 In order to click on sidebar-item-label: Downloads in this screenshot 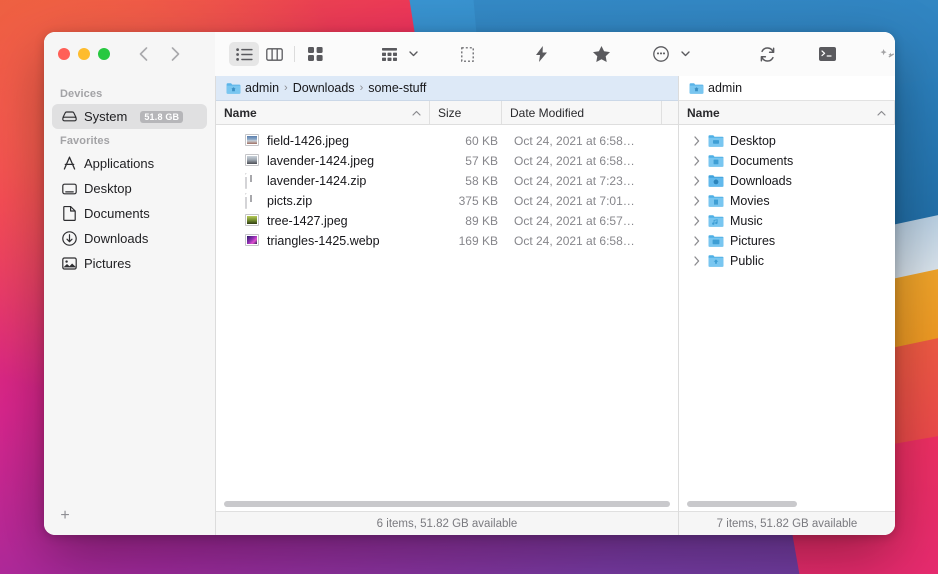, I will do `click(116, 238)`.